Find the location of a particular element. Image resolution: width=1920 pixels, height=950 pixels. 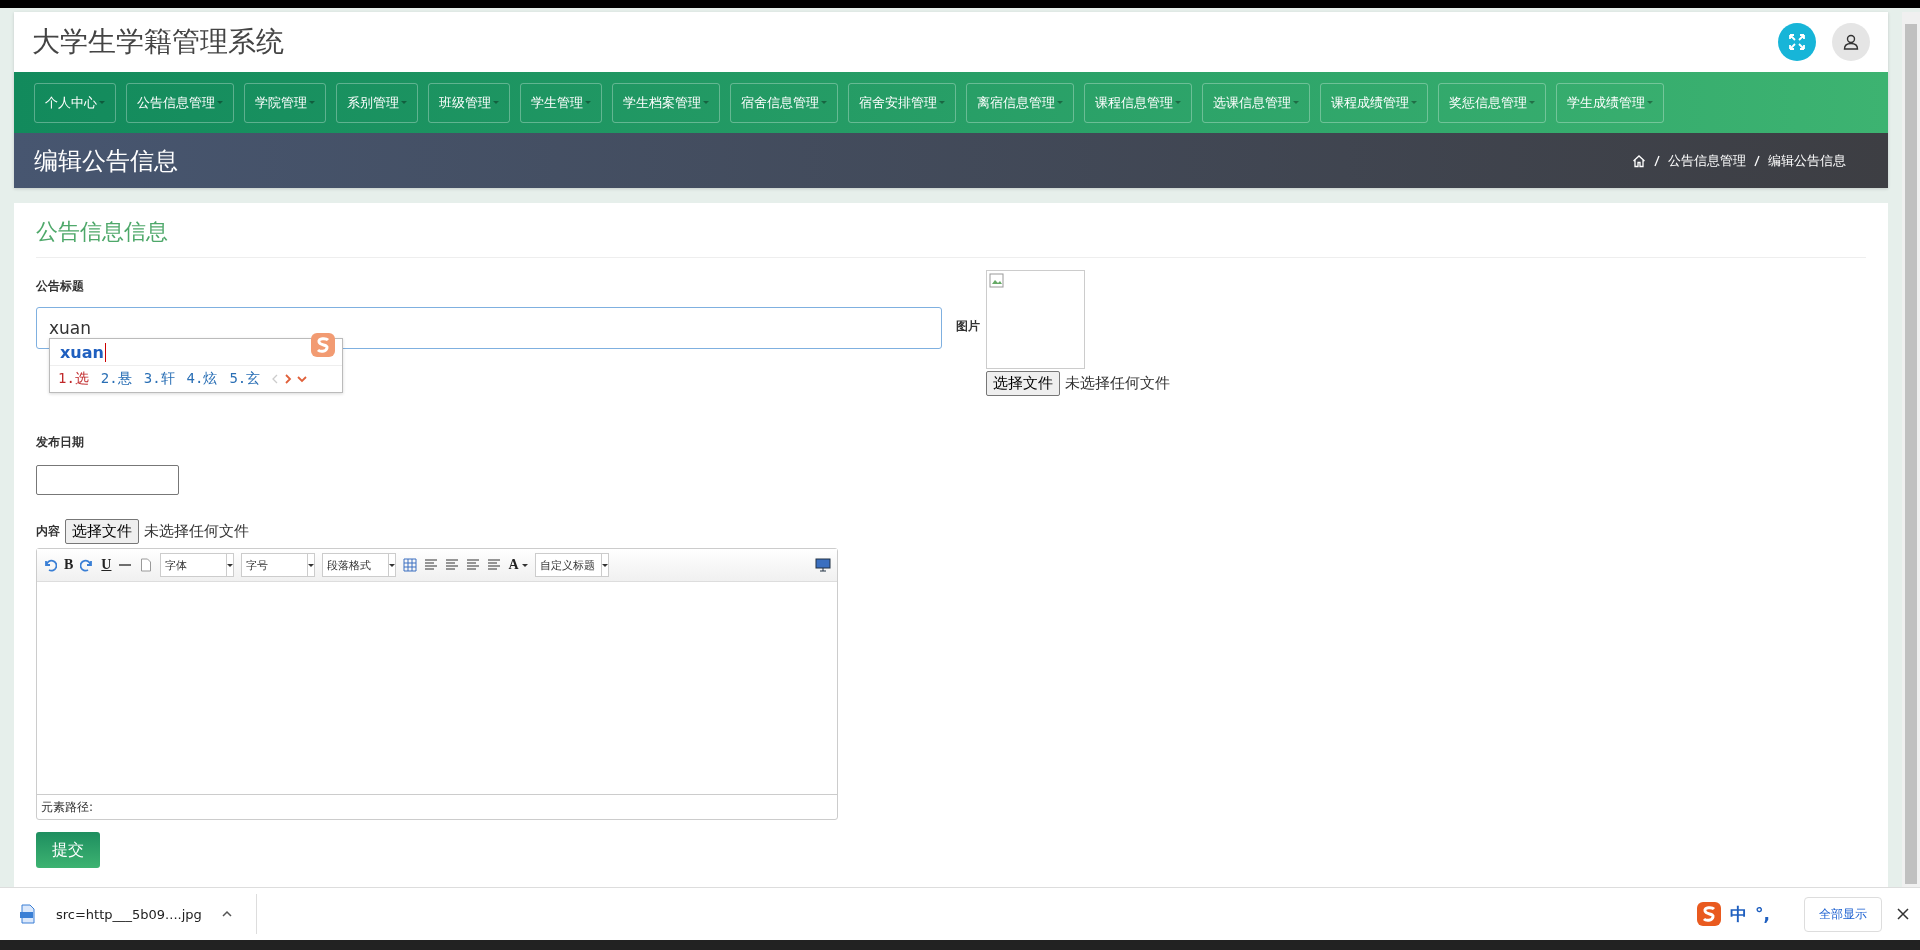

nav-menu-button: 离宿信息管理 is located at coordinates (1020, 102).